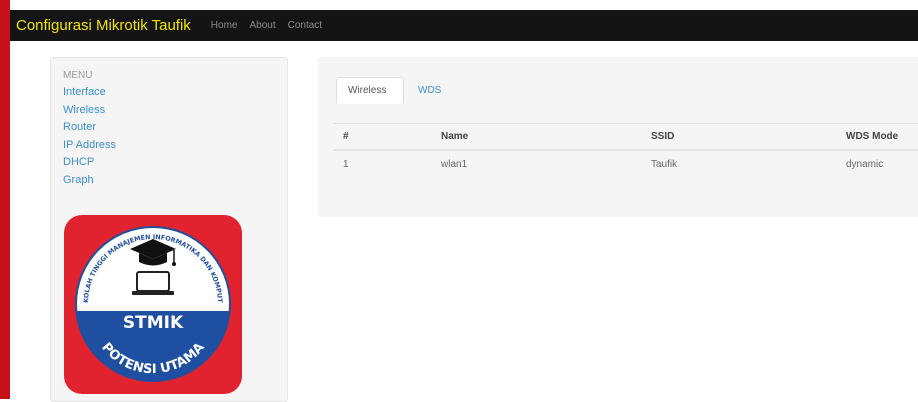 The height and width of the screenshot is (402, 918). Describe the element at coordinates (89, 93) in the screenshot. I see `sidebar-item-interface: Interface` at that location.